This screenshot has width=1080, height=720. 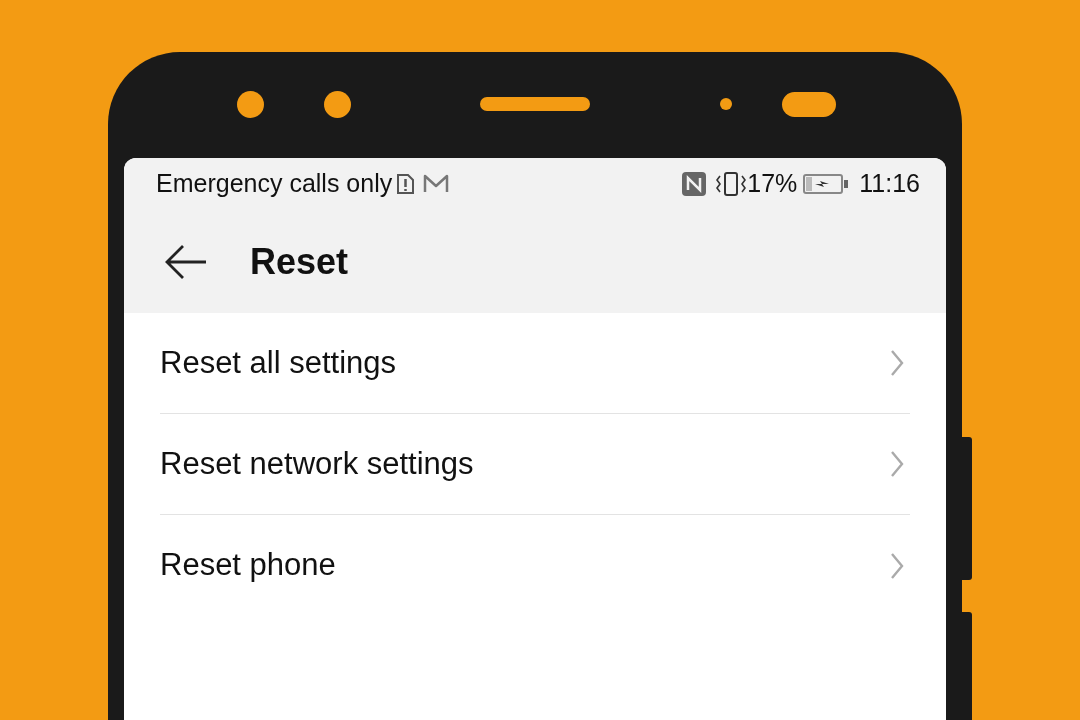 I want to click on settings-row: Reset phone, so click(x=535, y=565).